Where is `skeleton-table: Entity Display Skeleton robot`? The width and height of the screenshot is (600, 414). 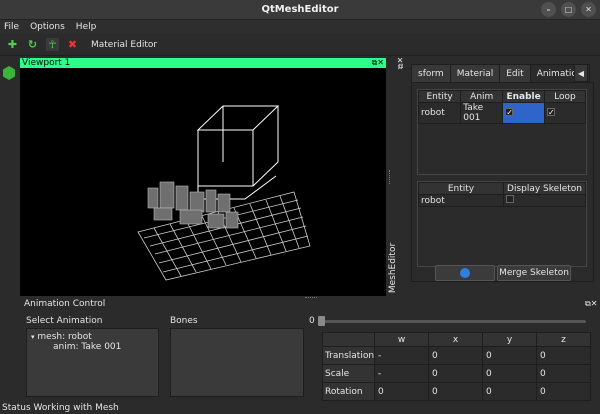 skeleton-table: Entity Display Skeleton robot is located at coordinates (502, 224).